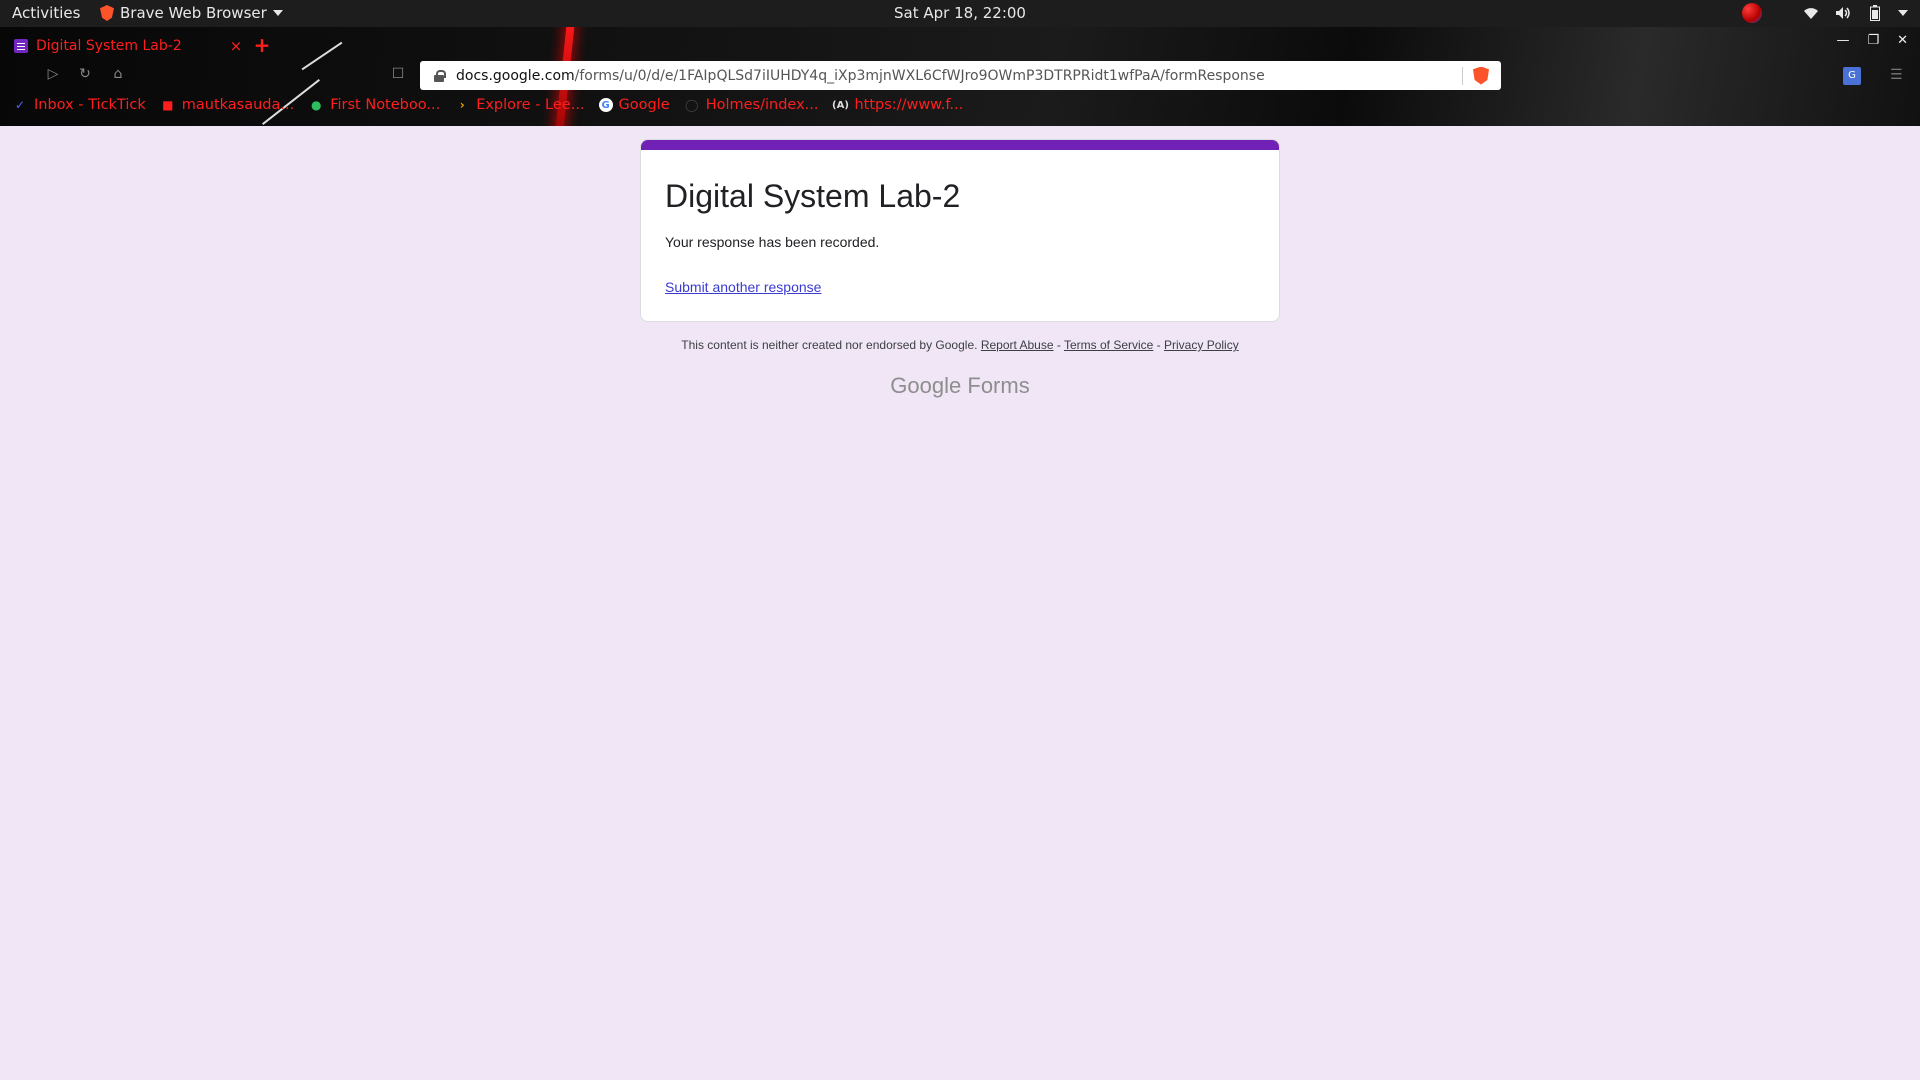 The height and width of the screenshot is (1080, 1920). I want to click on caret-down-icon, so click(277, 13).